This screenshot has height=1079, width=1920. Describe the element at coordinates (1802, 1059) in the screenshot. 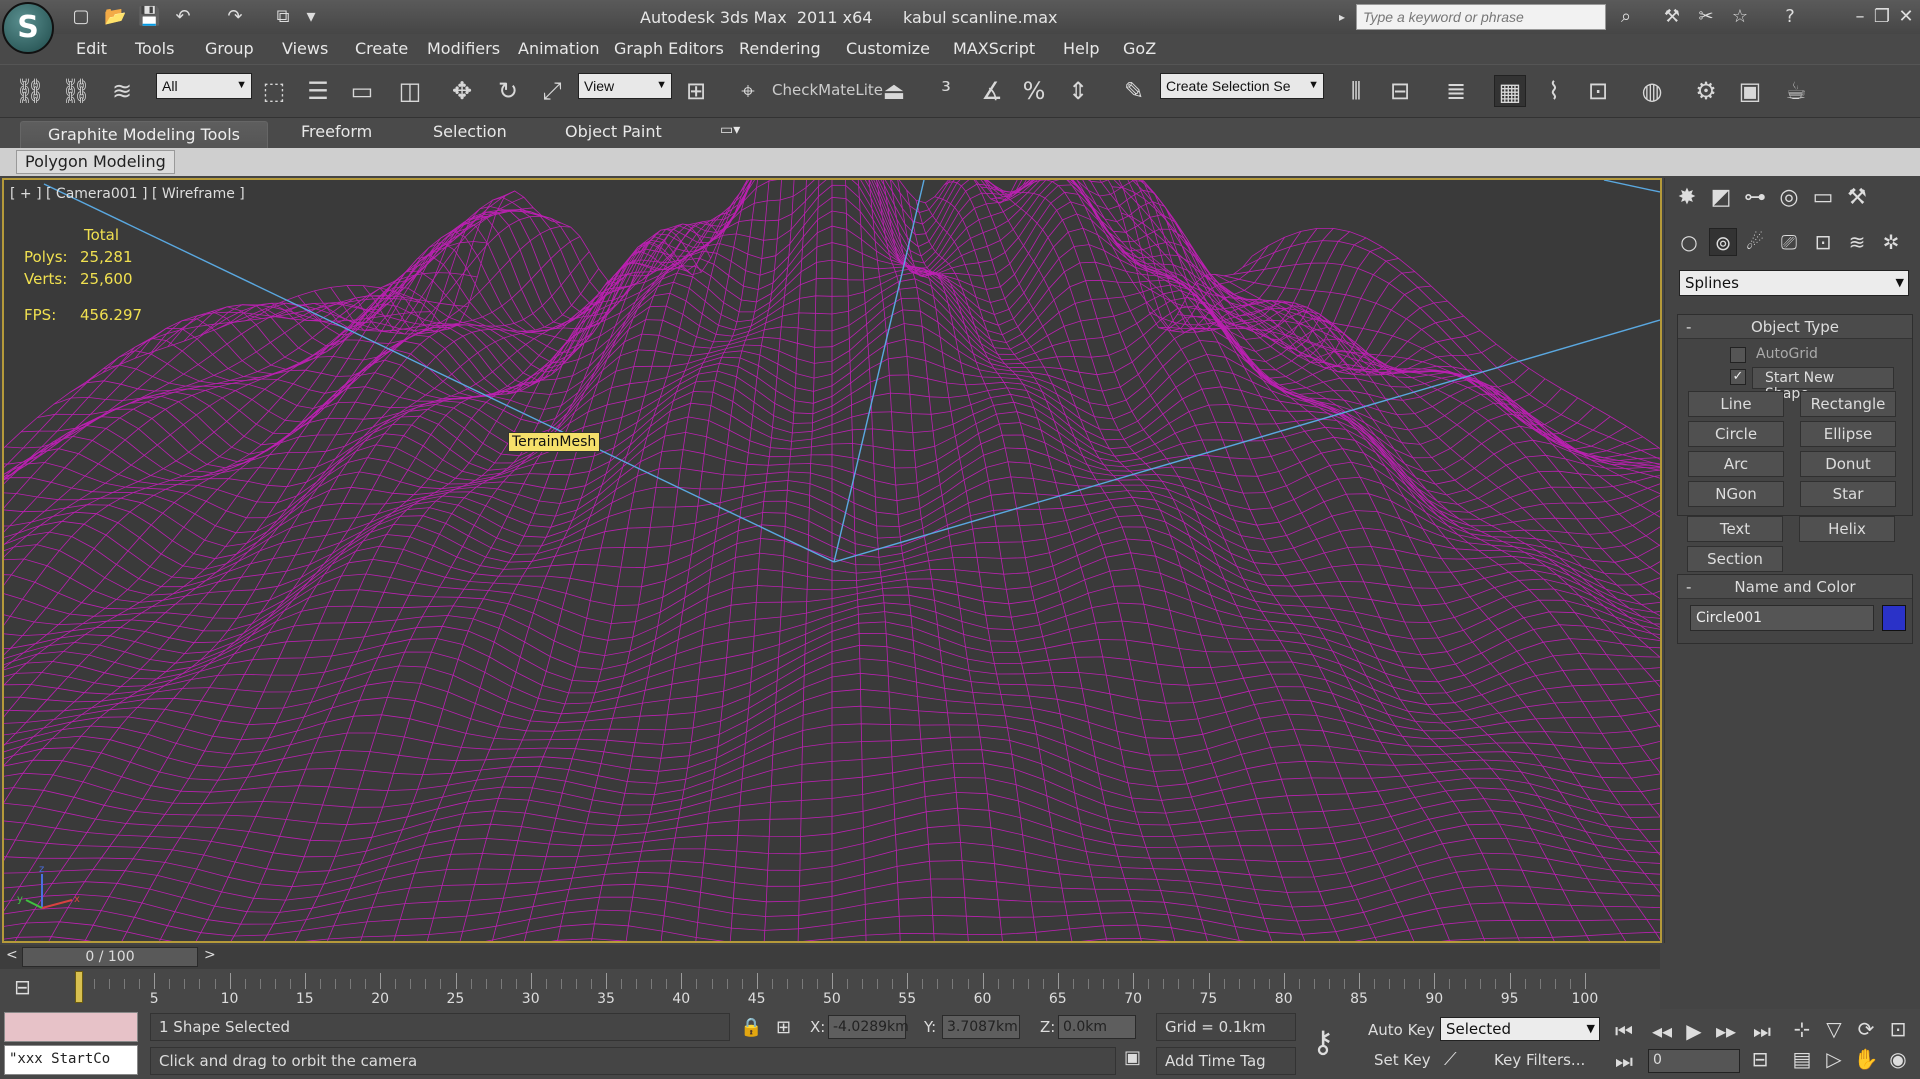

I see `dolly-camera-icon: ▤` at that location.